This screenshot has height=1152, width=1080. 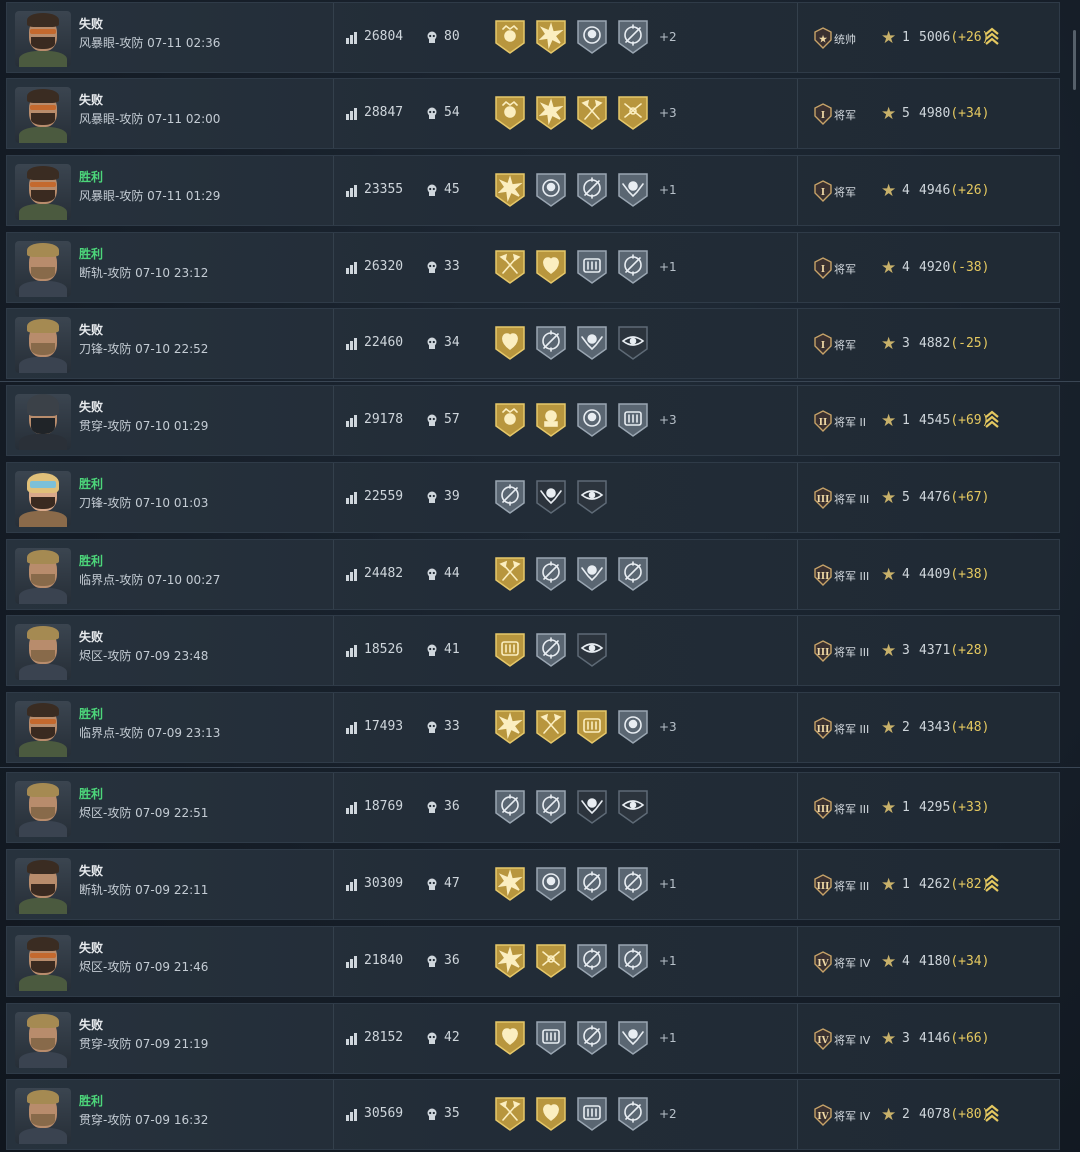 I want to click on rating-value: 4343, so click(x=935, y=727).